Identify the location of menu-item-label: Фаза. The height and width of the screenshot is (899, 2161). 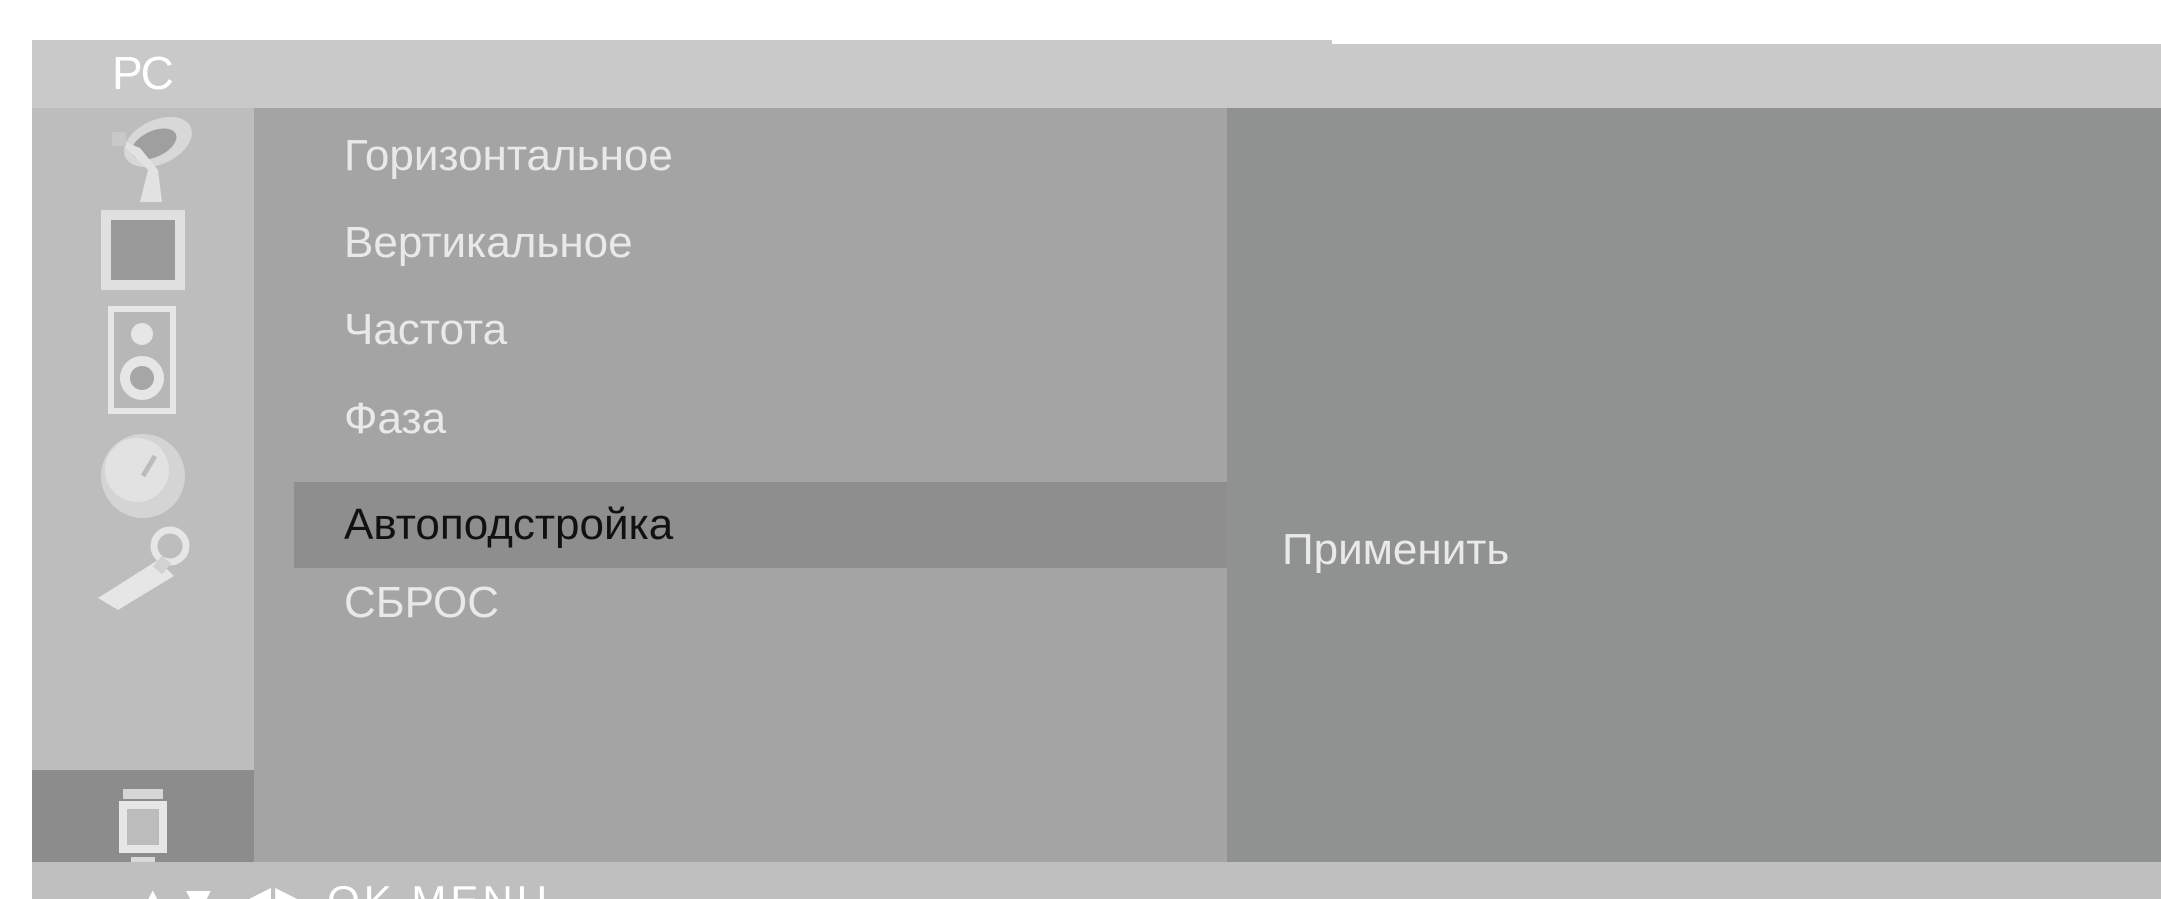
(395, 418).